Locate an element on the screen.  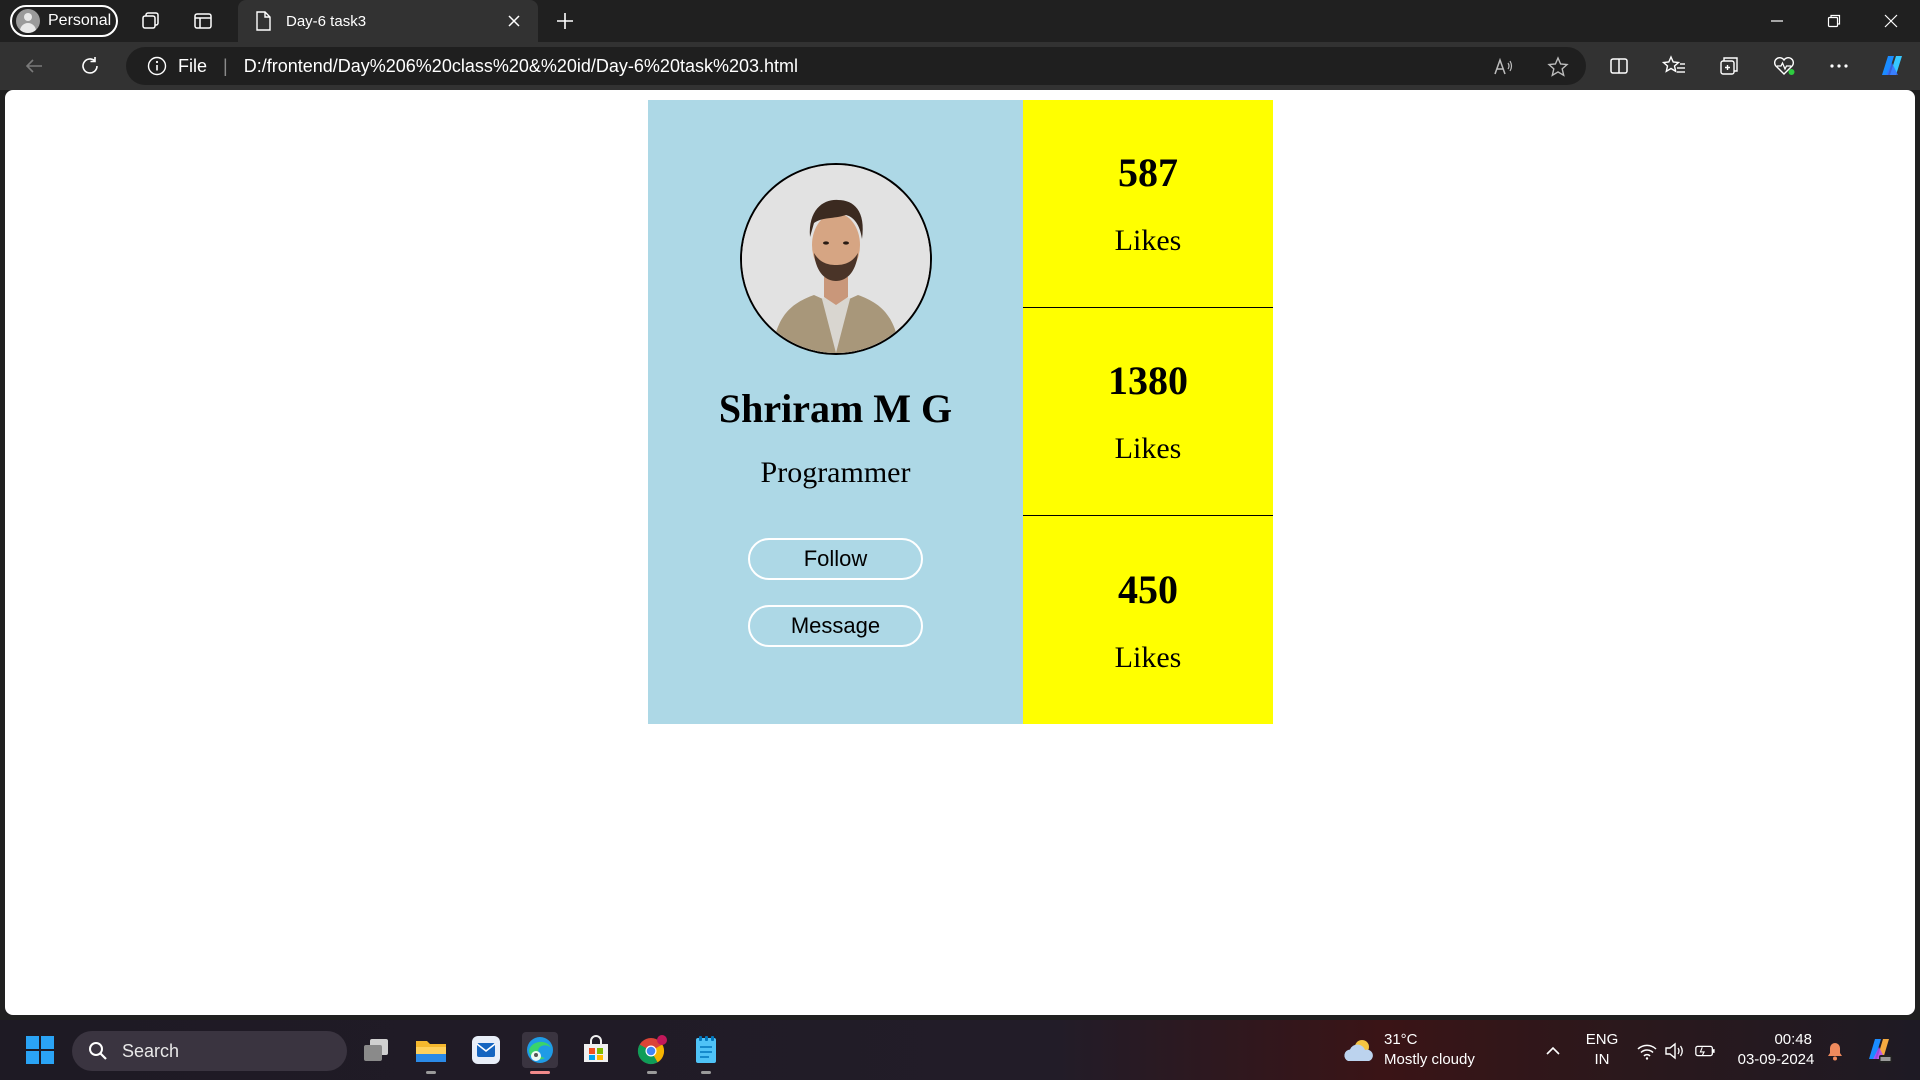
store-icon is located at coordinates (596, 1050).